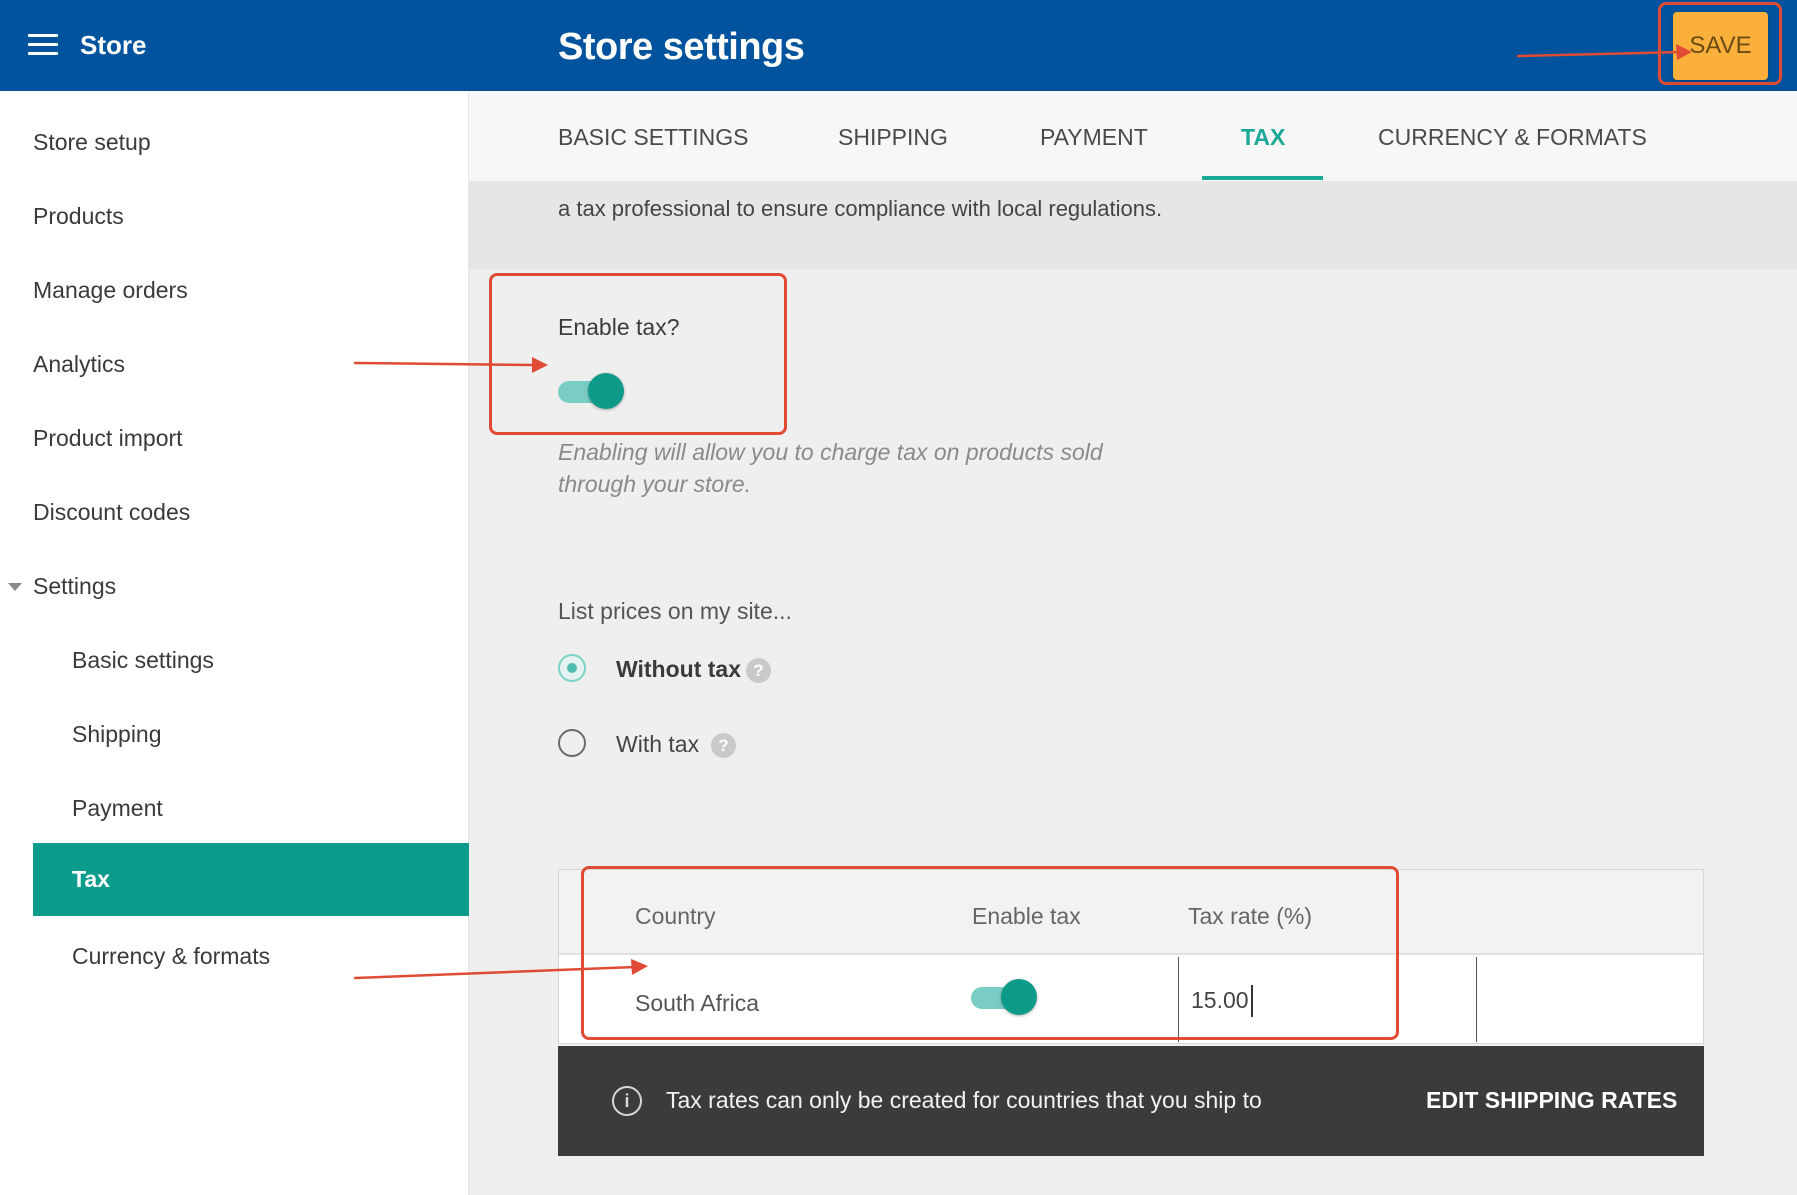 The image size is (1797, 1195). What do you see at coordinates (639, 967) in the screenshot?
I see `arrow-head-table` at bounding box center [639, 967].